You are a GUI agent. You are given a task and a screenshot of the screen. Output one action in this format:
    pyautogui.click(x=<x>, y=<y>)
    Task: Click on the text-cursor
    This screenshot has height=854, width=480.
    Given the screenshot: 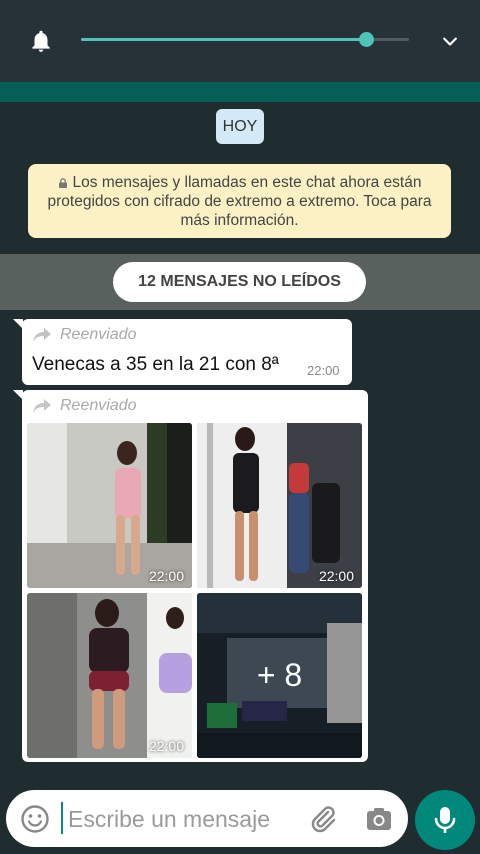 What is the action you would take?
    pyautogui.click(x=62, y=818)
    